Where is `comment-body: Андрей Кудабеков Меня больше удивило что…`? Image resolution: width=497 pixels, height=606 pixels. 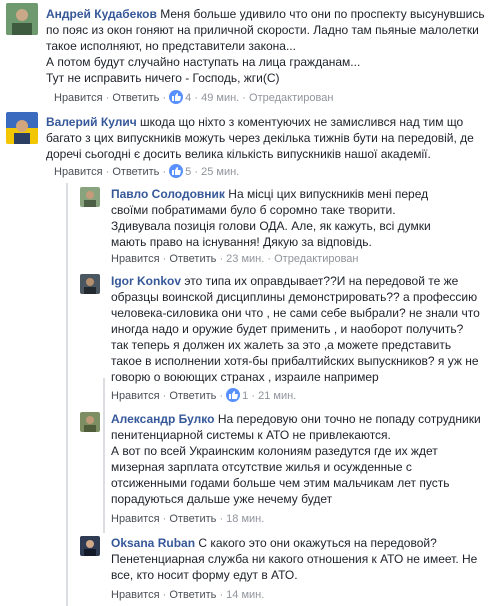 comment-body: Андрей Кудабеков Меня больше удивило что… is located at coordinates (266, 46).